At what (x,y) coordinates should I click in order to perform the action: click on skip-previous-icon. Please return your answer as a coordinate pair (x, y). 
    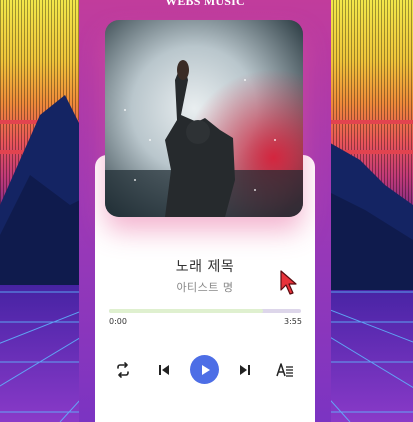
    Looking at the image, I should click on (164, 370).